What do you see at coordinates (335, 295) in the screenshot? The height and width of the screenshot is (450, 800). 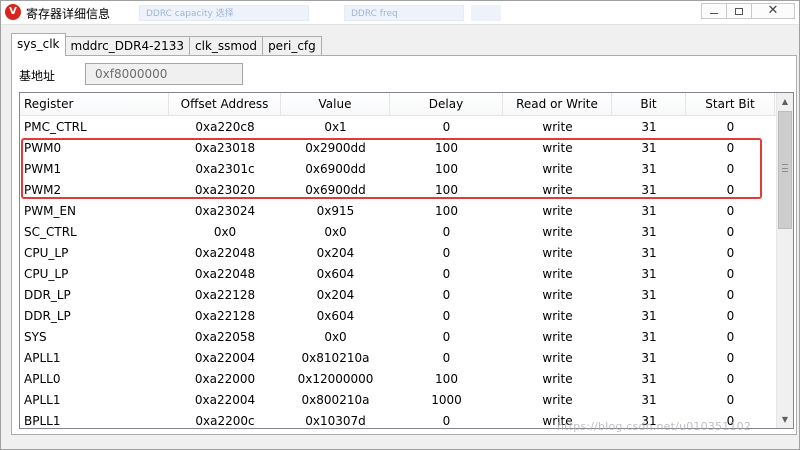 I see `cell-value: 0x204` at bounding box center [335, 295].